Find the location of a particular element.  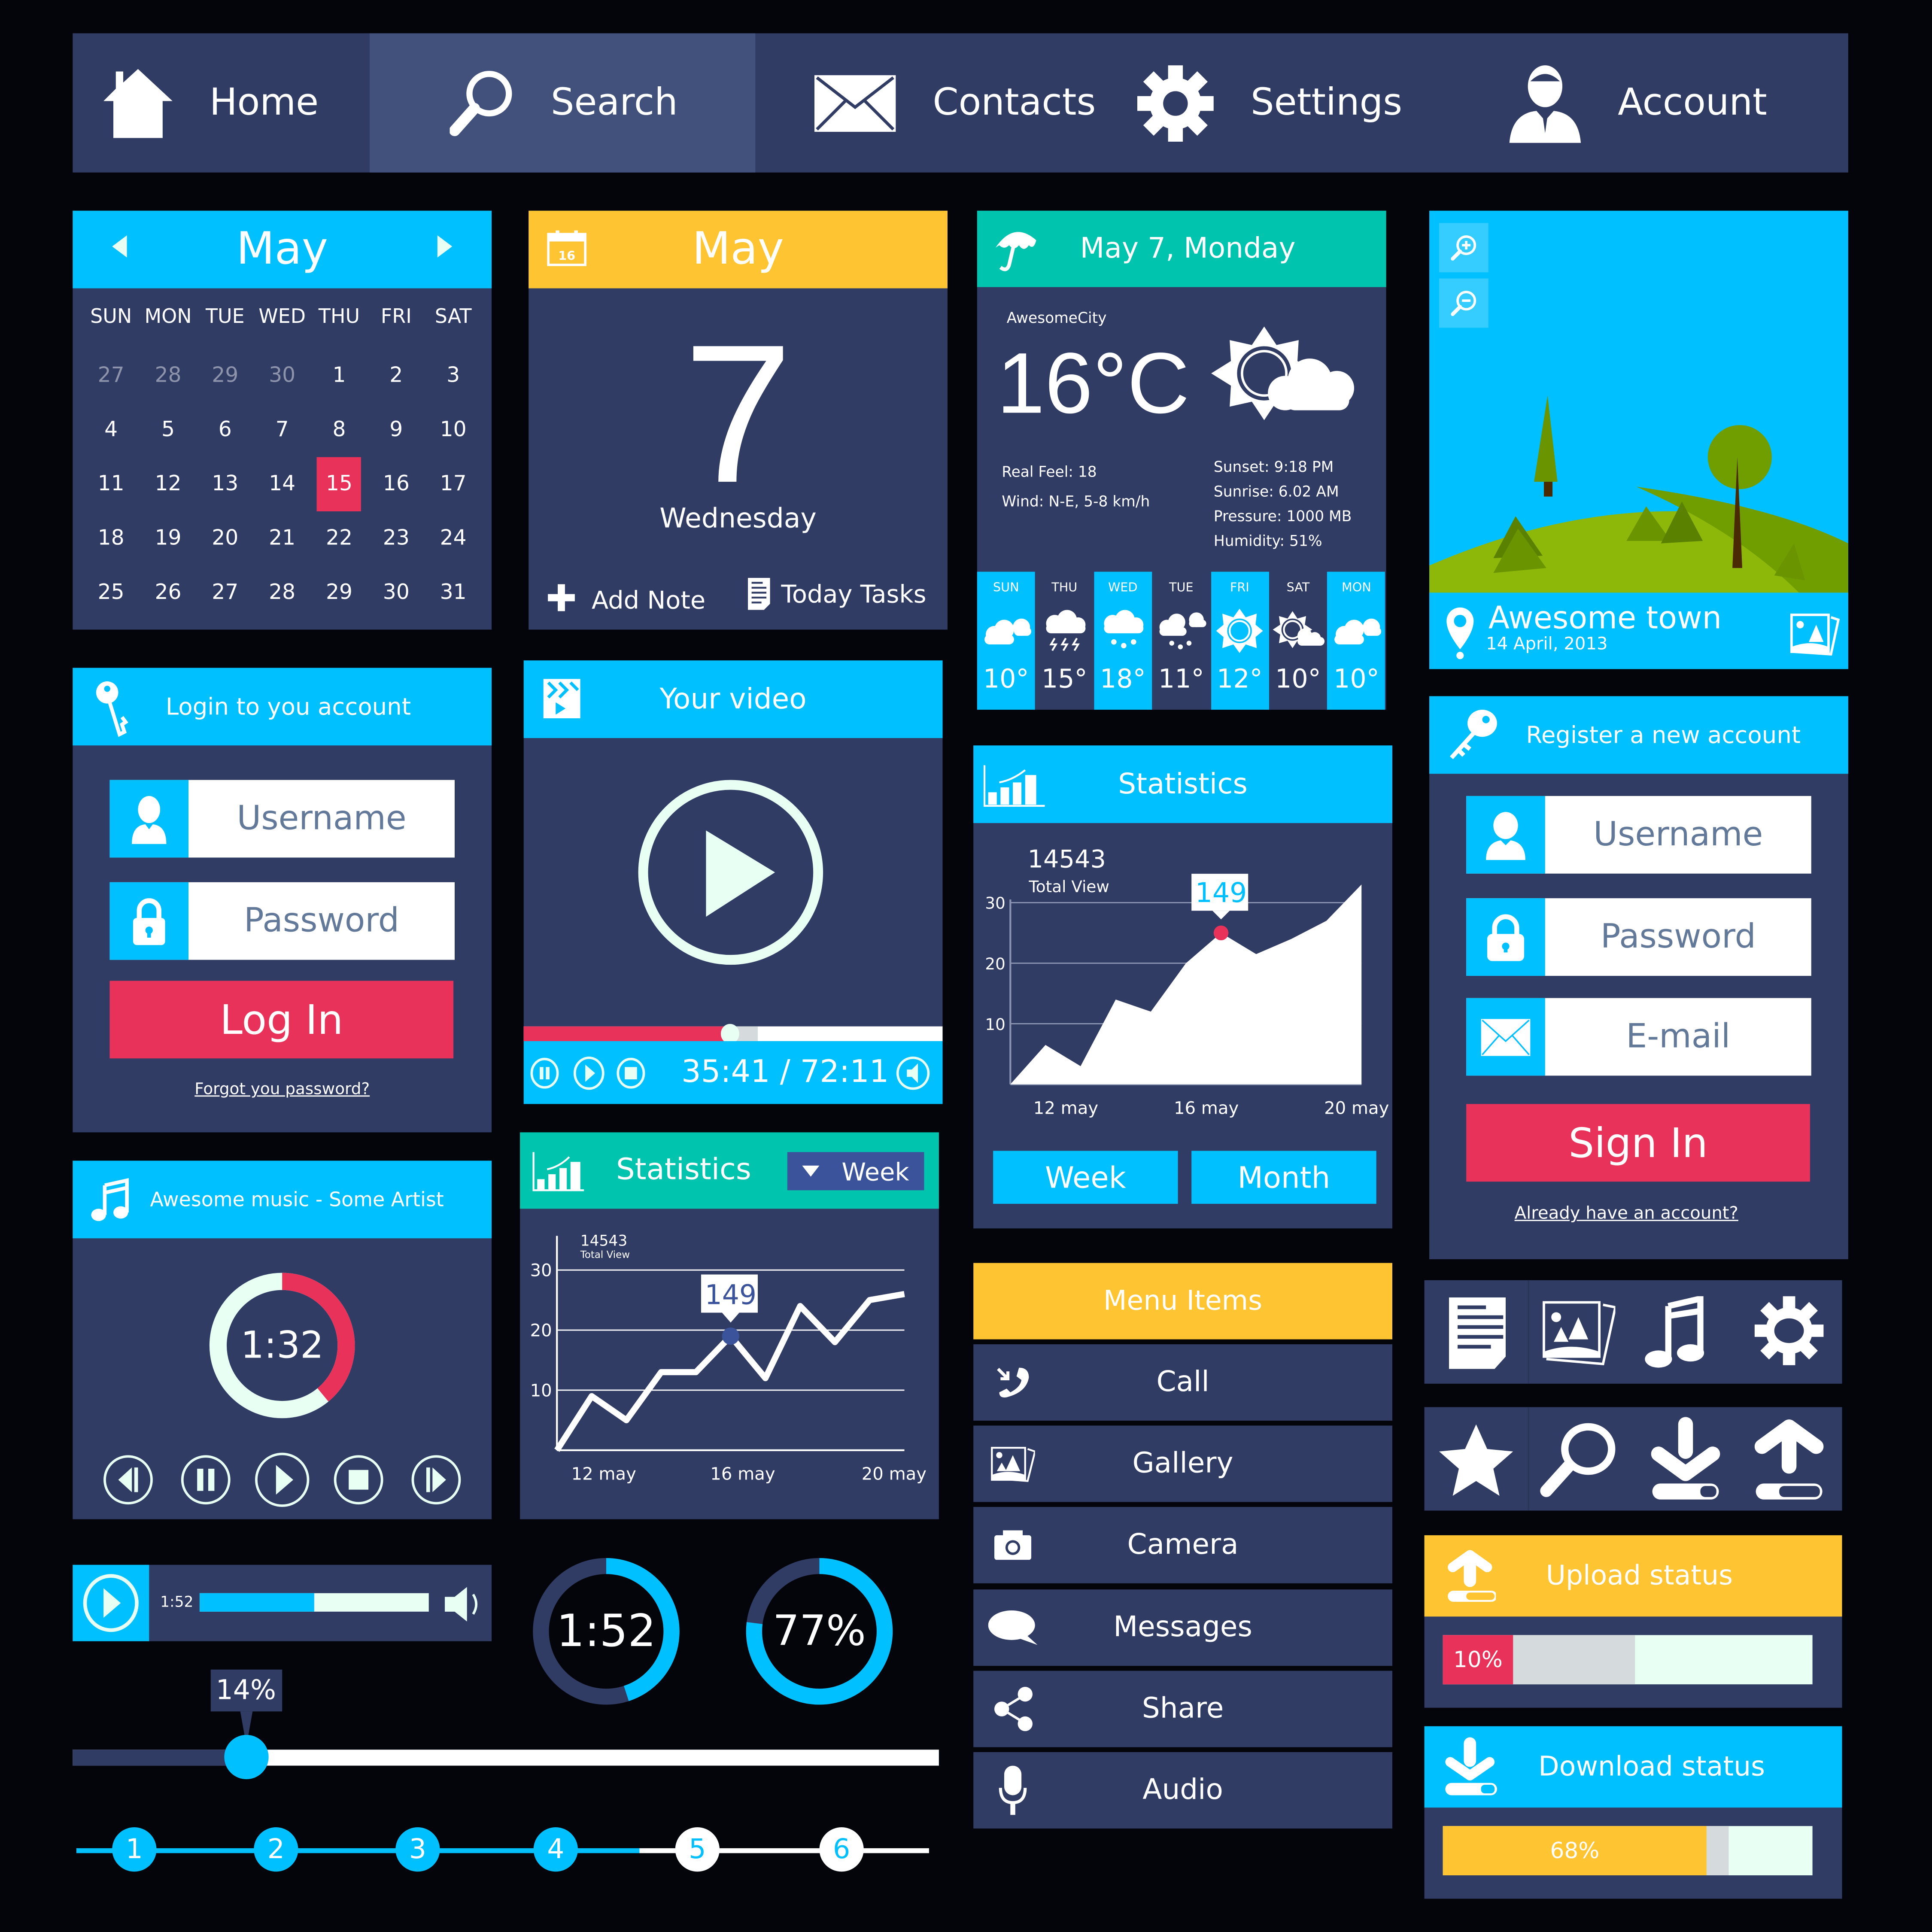

forecast-day: MON 10° is located at coordinates (1356, 640).